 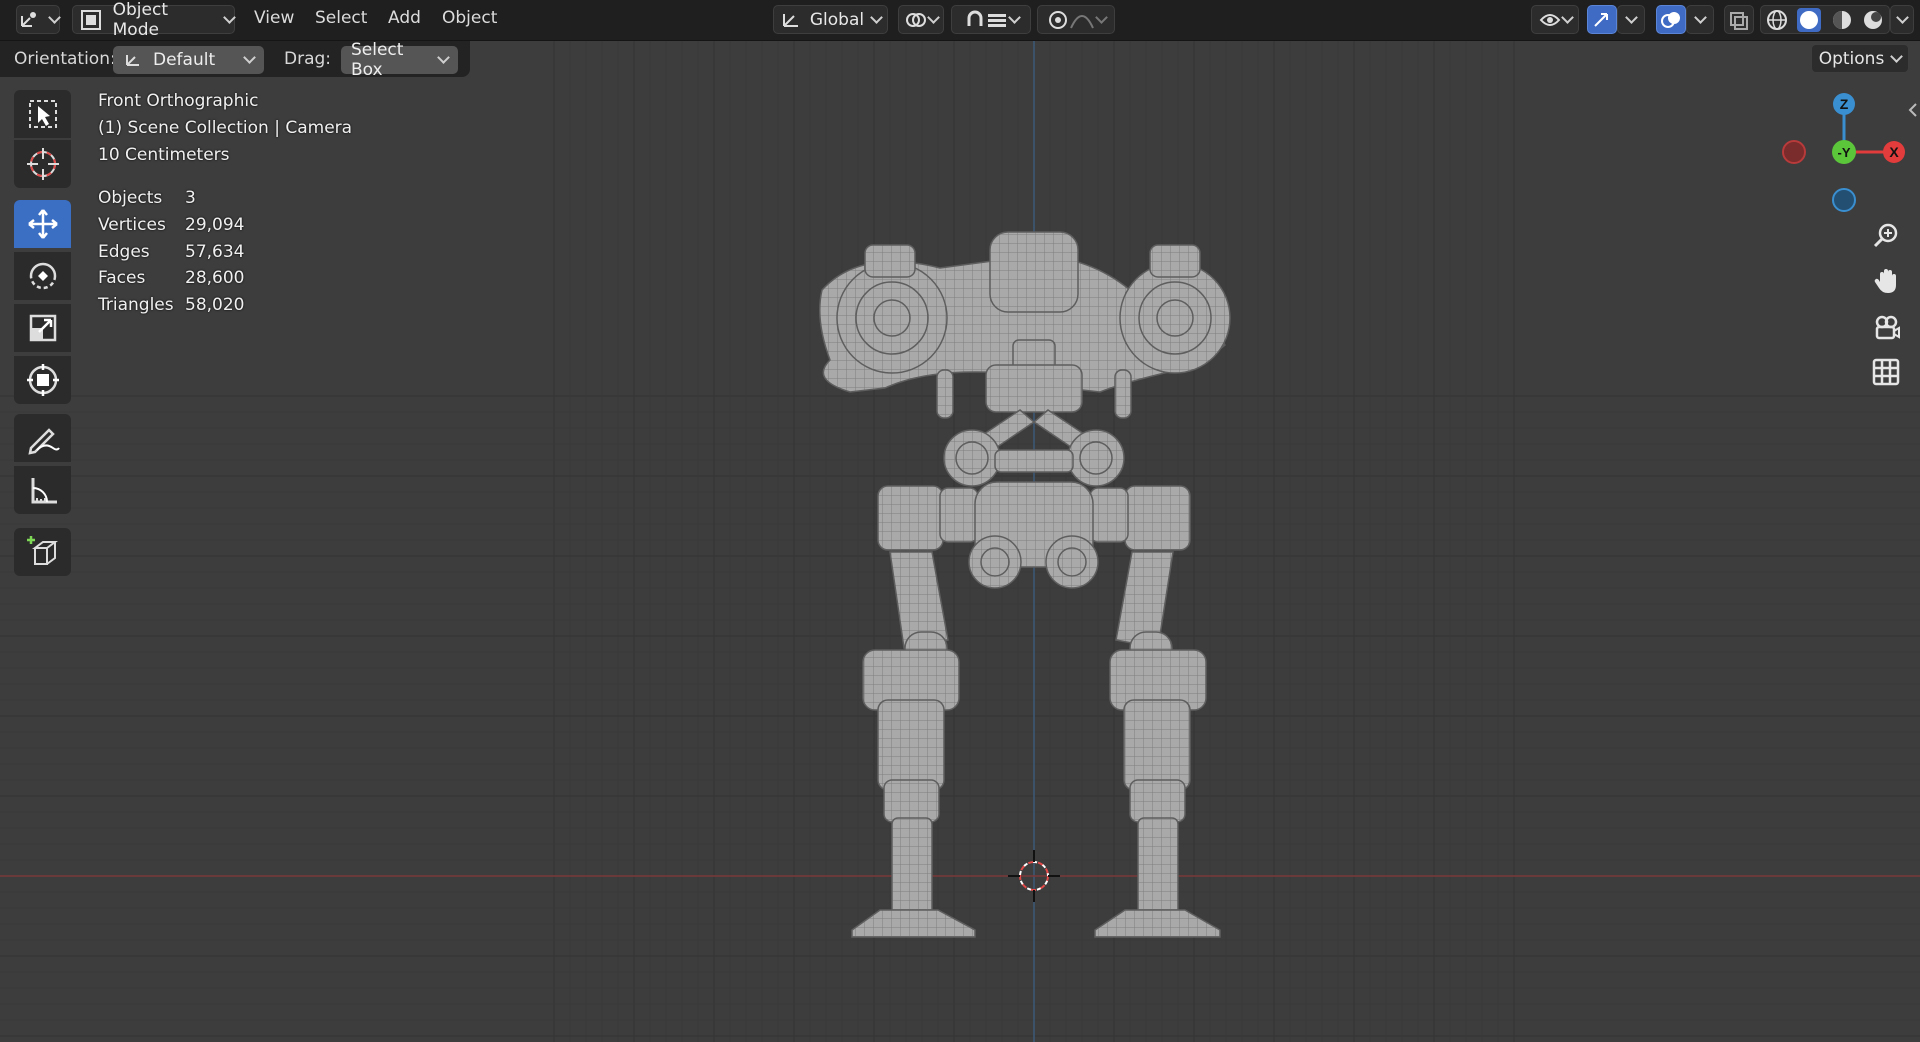 I want to click on editor-type-button, so click(x=38, y=19).